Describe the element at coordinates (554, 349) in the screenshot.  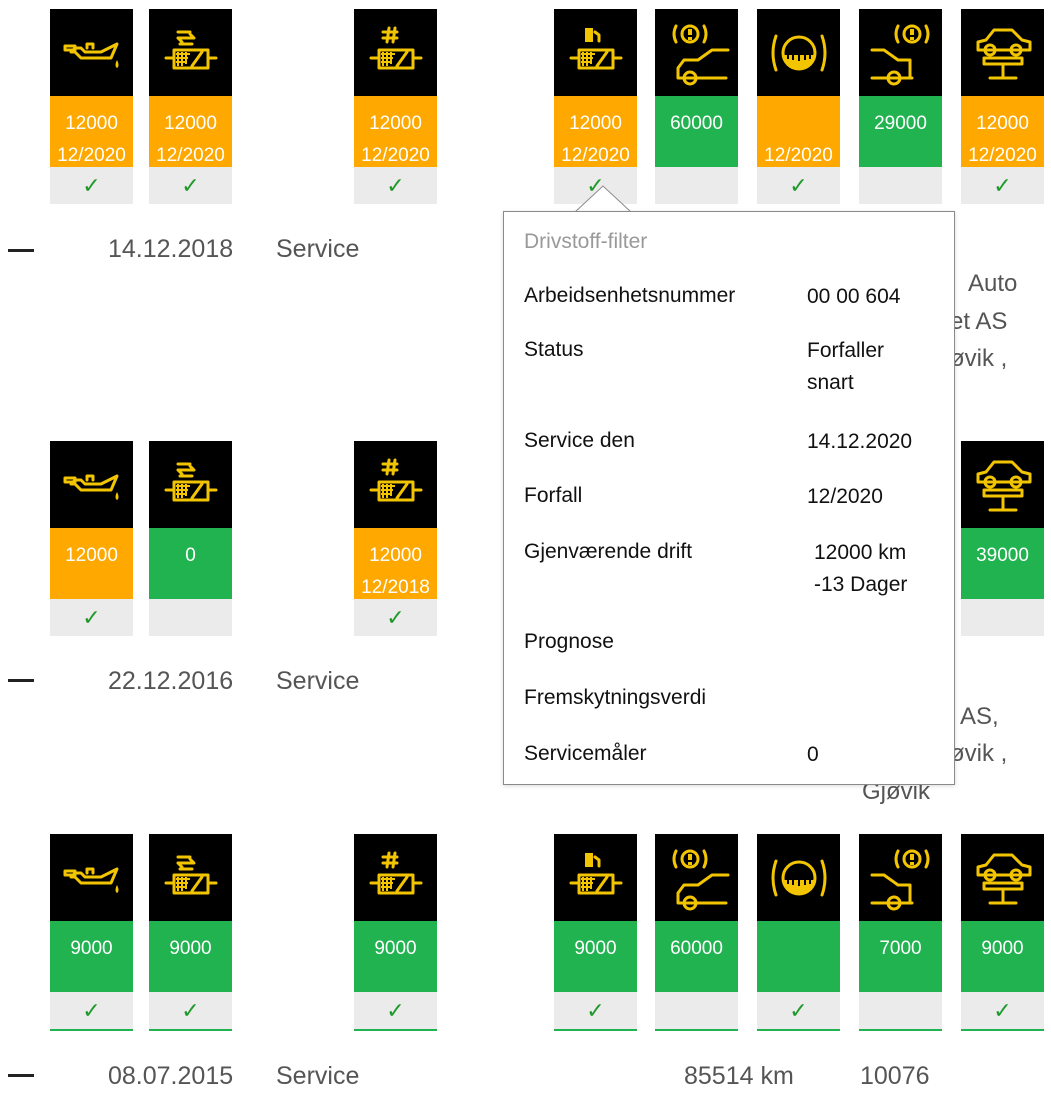
I see `popup-row-label: Status` at that location.